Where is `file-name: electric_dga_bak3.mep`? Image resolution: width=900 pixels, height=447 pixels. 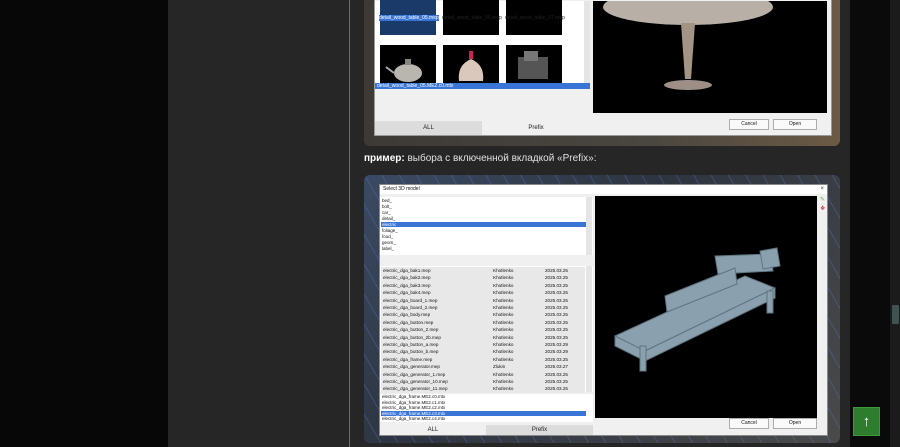 file-name: electric_dga_bak3.mep is located at coordinates (407, 285).